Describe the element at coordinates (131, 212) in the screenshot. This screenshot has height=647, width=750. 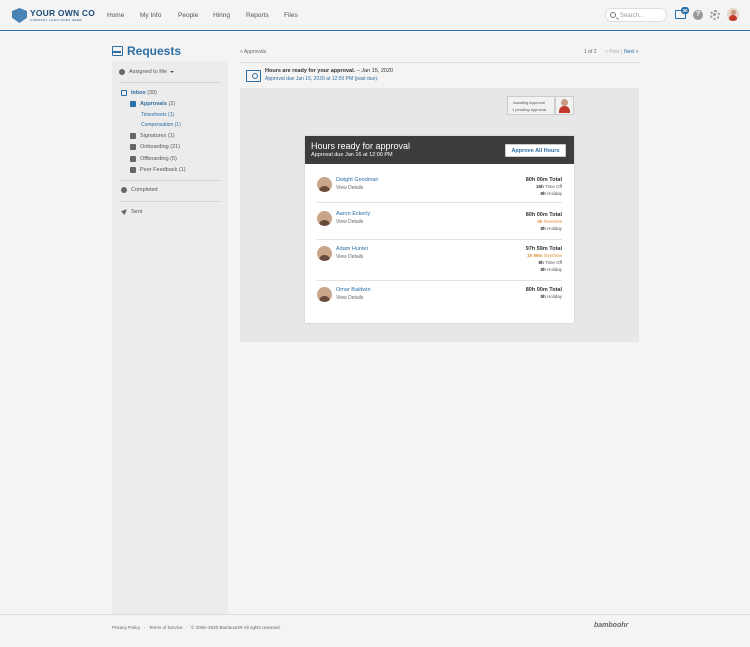
I see `sidebar-item-sent: Sent` at that location.